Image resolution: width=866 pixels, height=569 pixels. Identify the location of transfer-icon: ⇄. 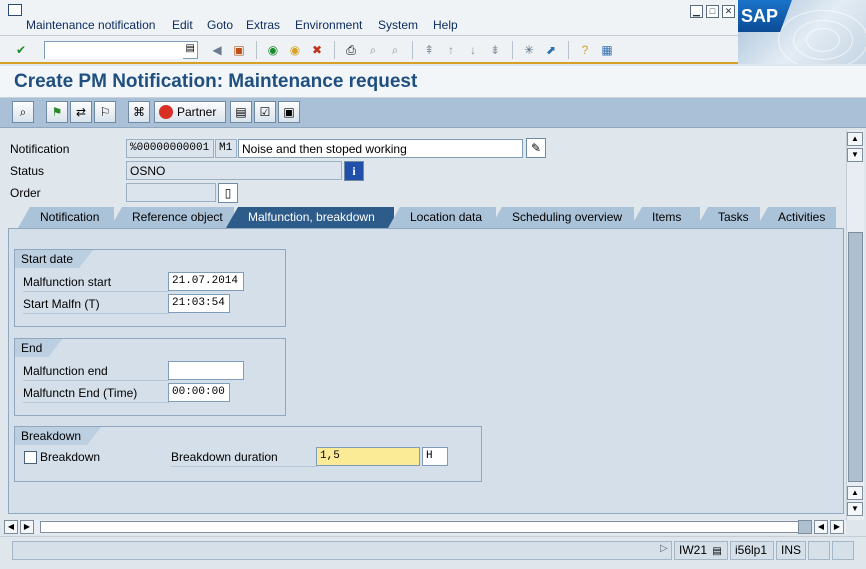
(81, 112).